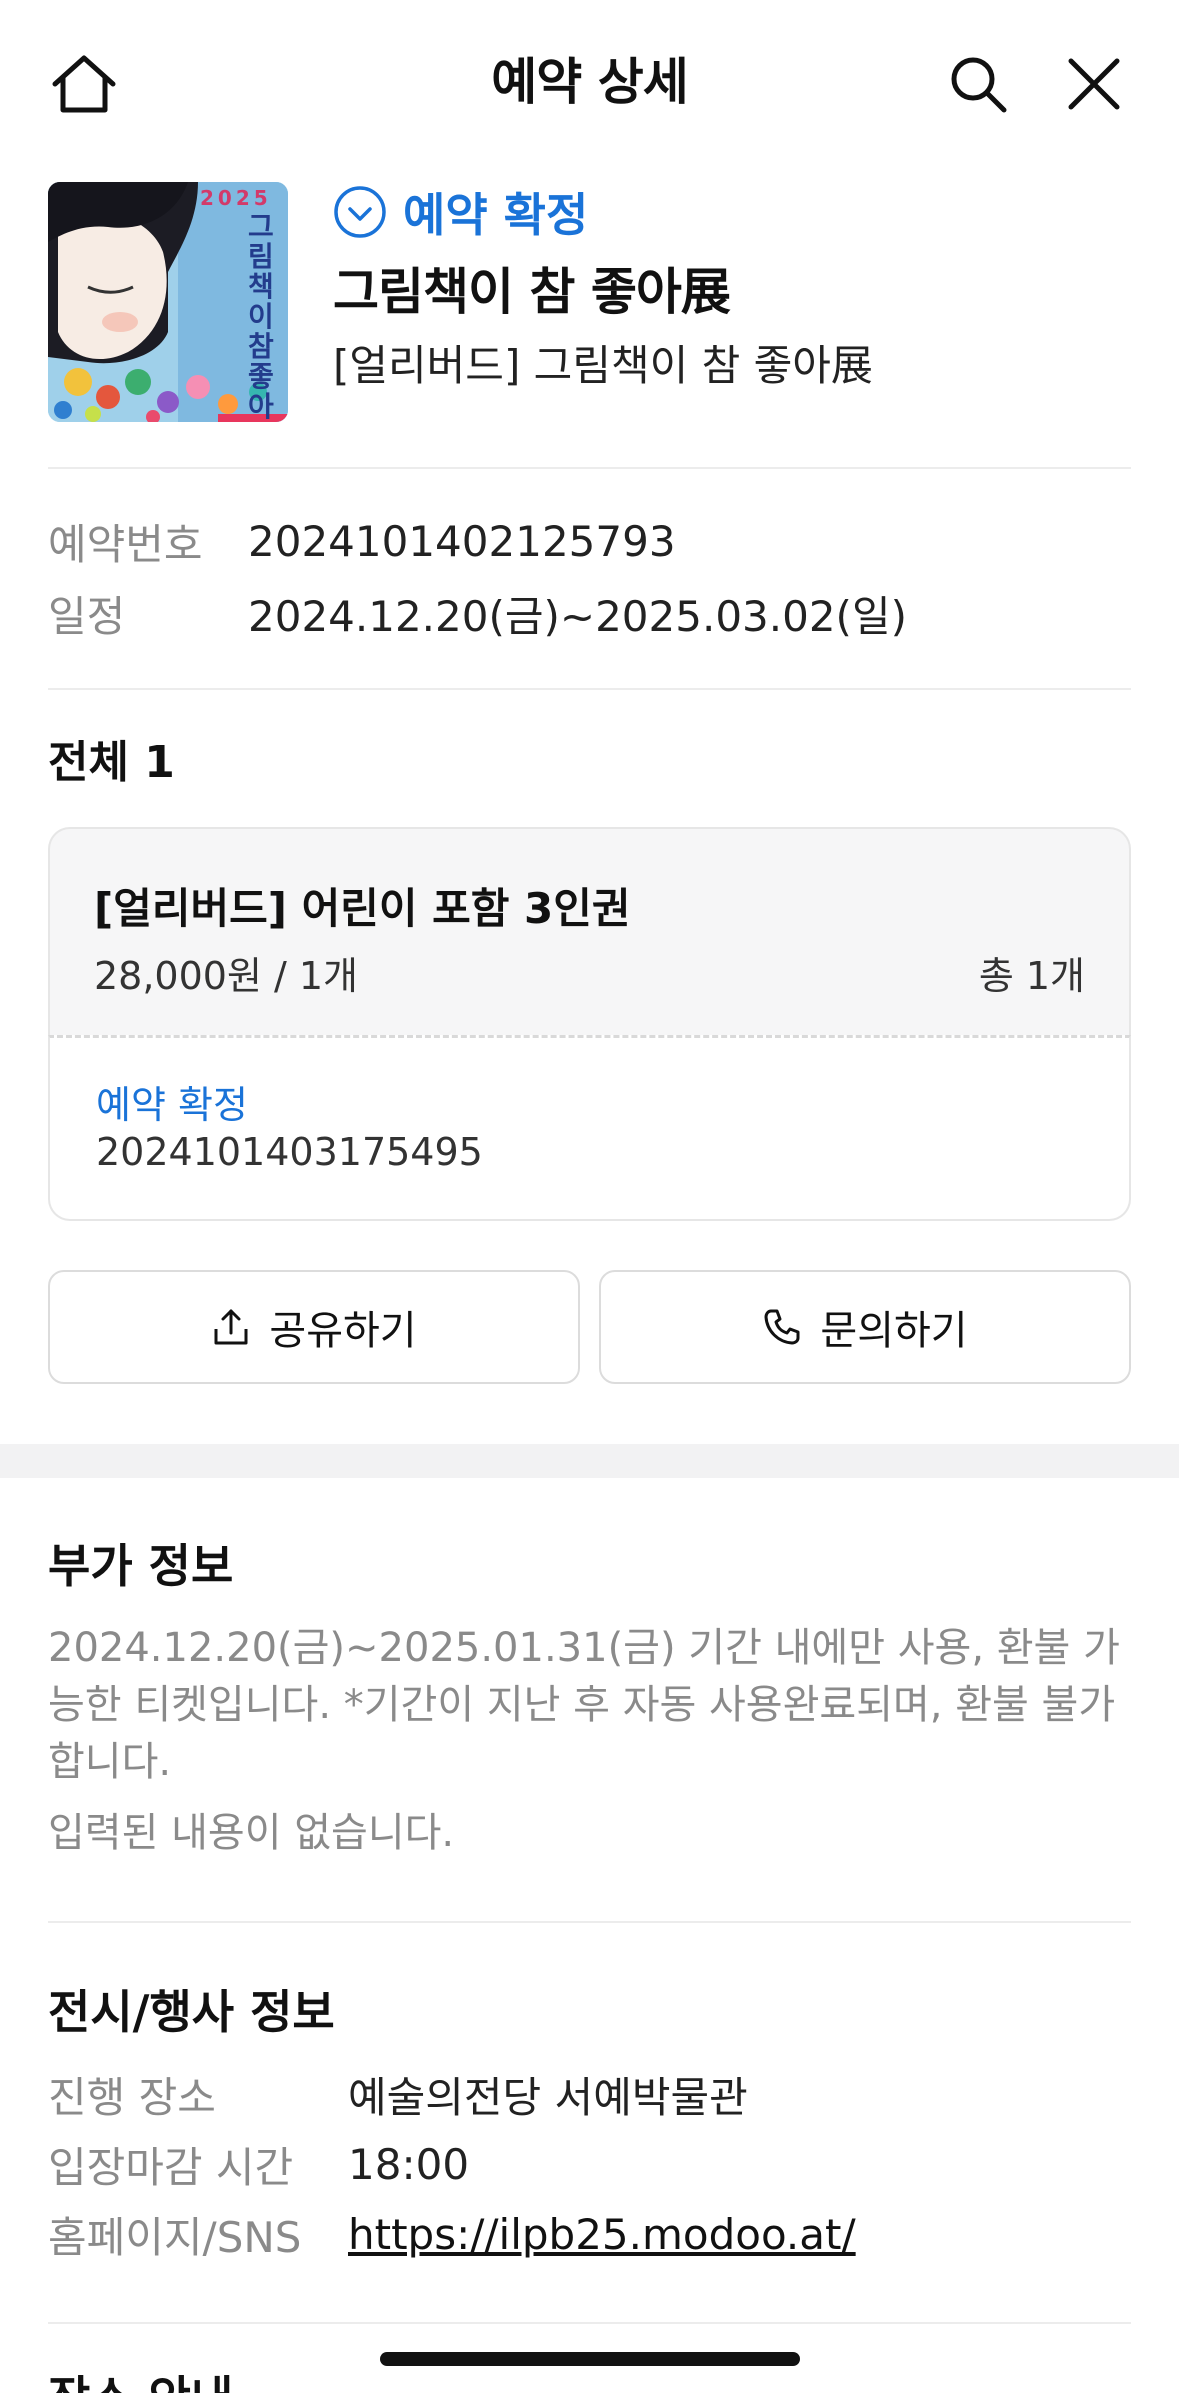  Describe the element at coordinates (362, 908) in the screenshot. I see `ticket-name: [얼리버드] 어린이 포함 3인권` at that location.